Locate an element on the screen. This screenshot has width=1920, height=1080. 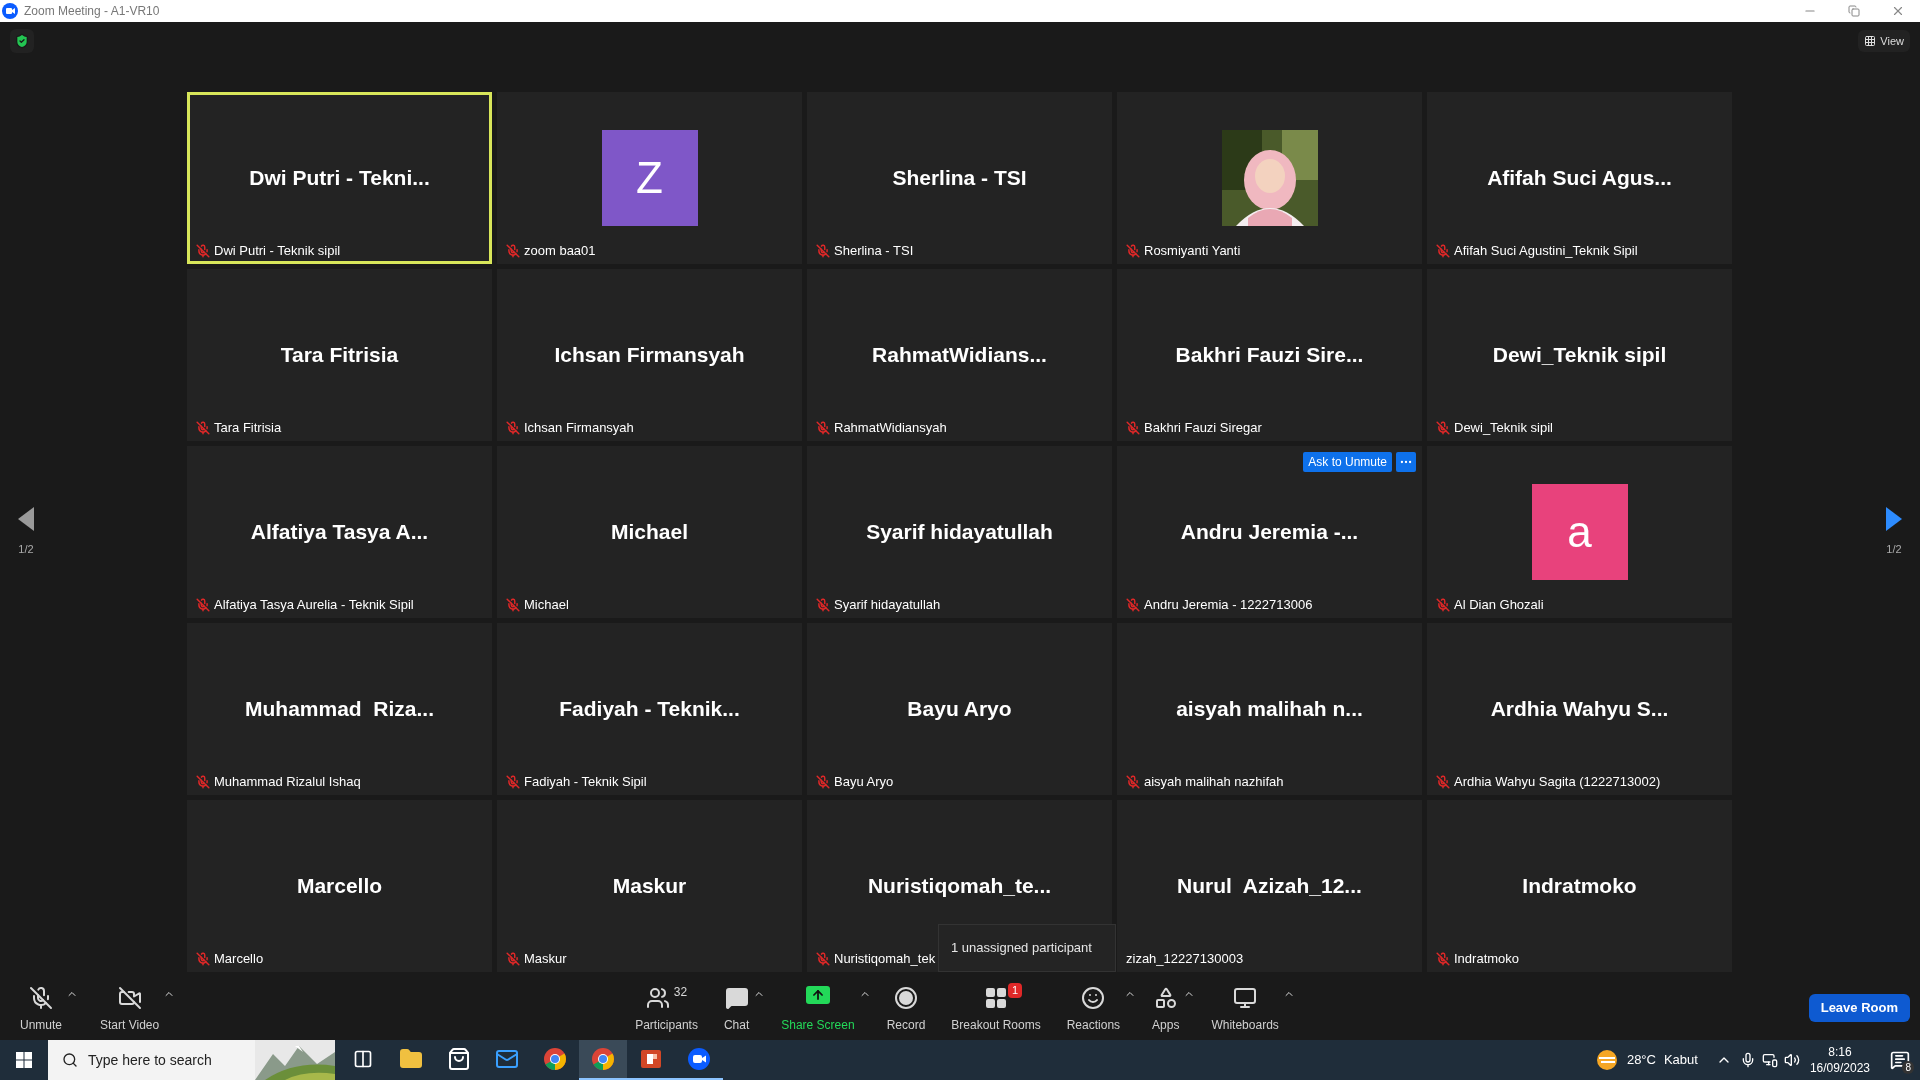
participant-label: Alfatiya Tasya Aurelia - Teknik Sipil is located at coordinates (314, 605).